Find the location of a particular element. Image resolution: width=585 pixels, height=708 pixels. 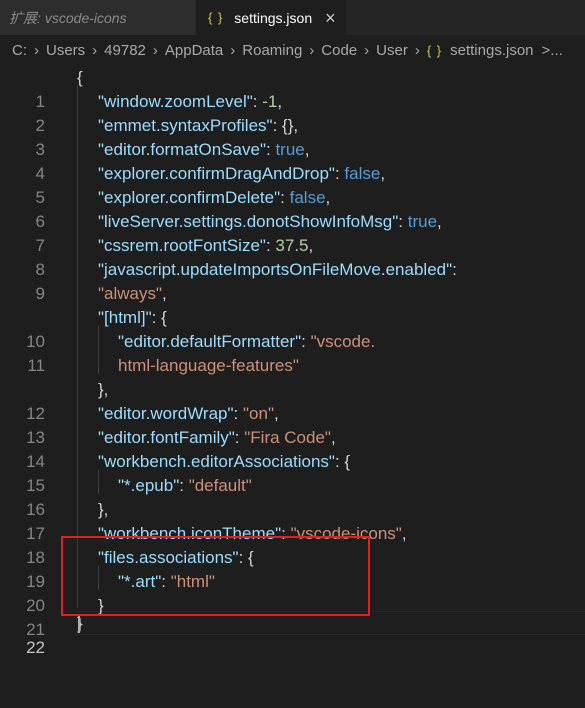

json-value: {} is located at coordinates (288, 125).